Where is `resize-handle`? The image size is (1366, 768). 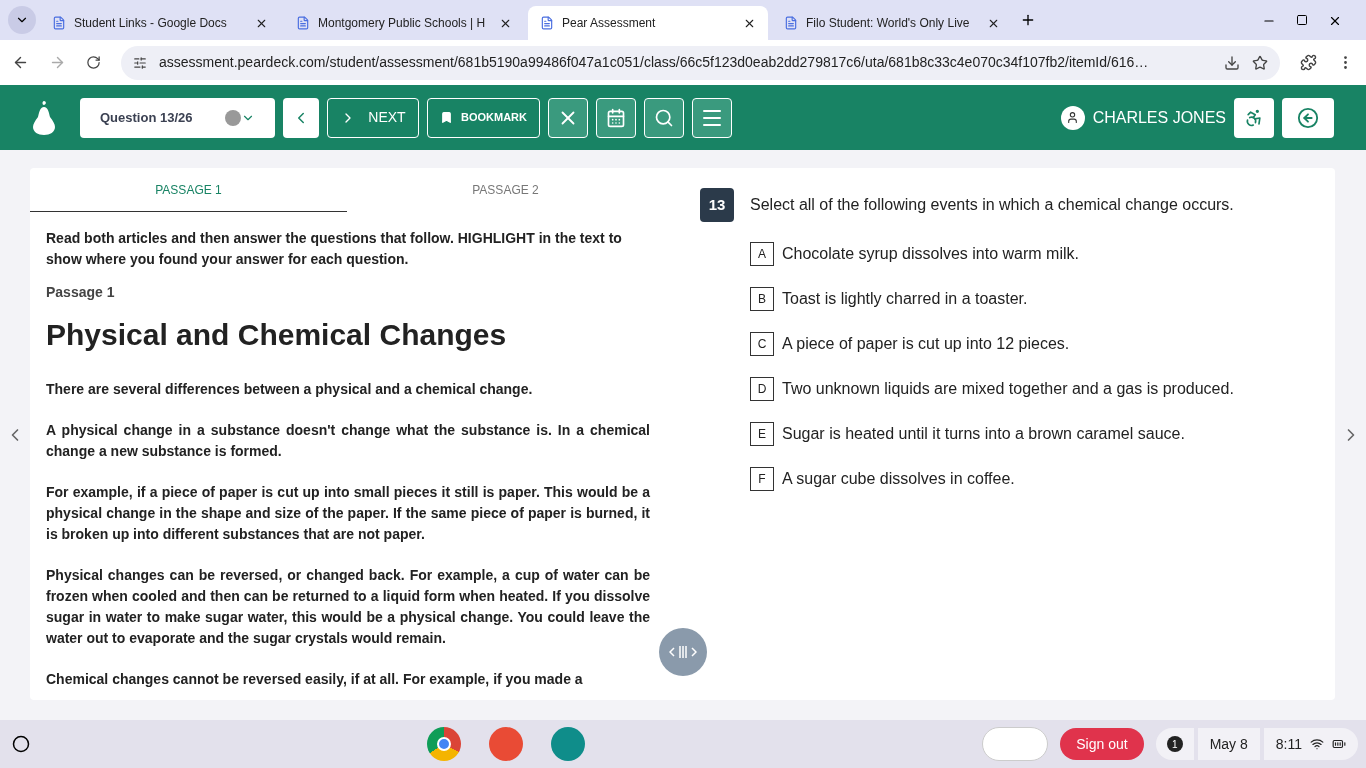 resize-handle is located at coordinates (683, 652).